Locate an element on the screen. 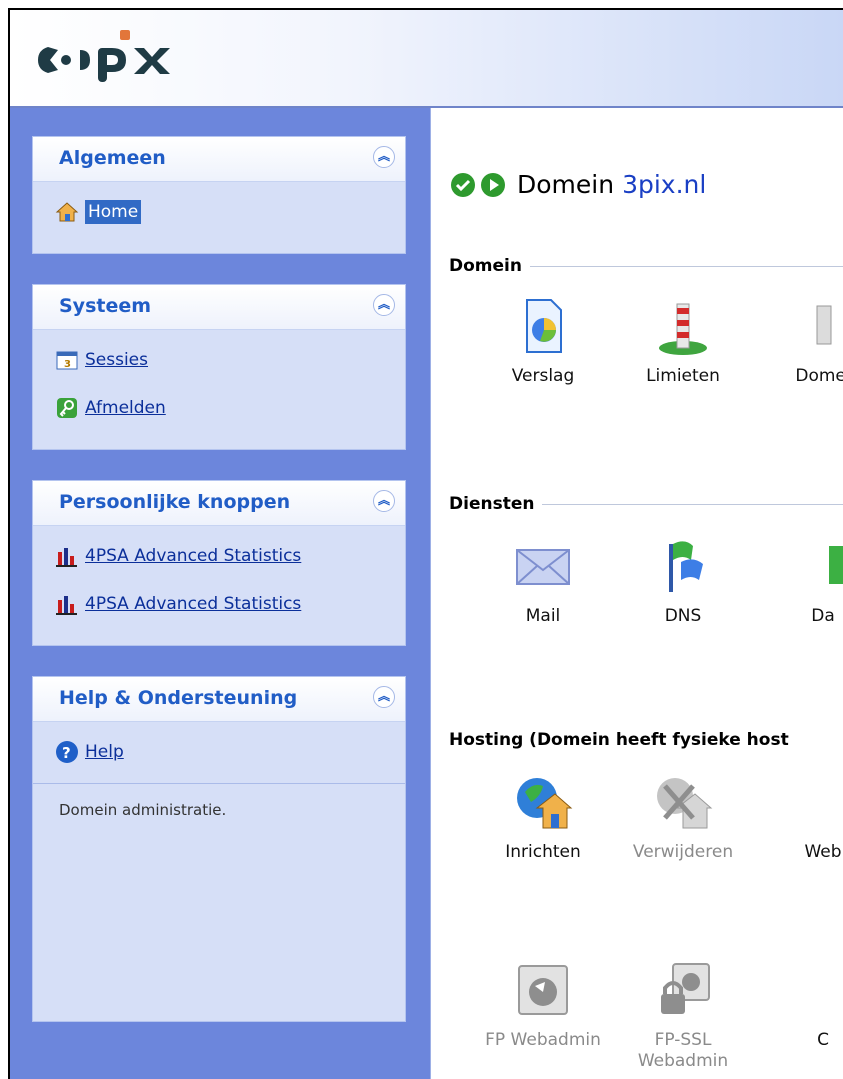  section-title: Hosting (Domein heeft fysieke host is located at coordinates (619, 740).